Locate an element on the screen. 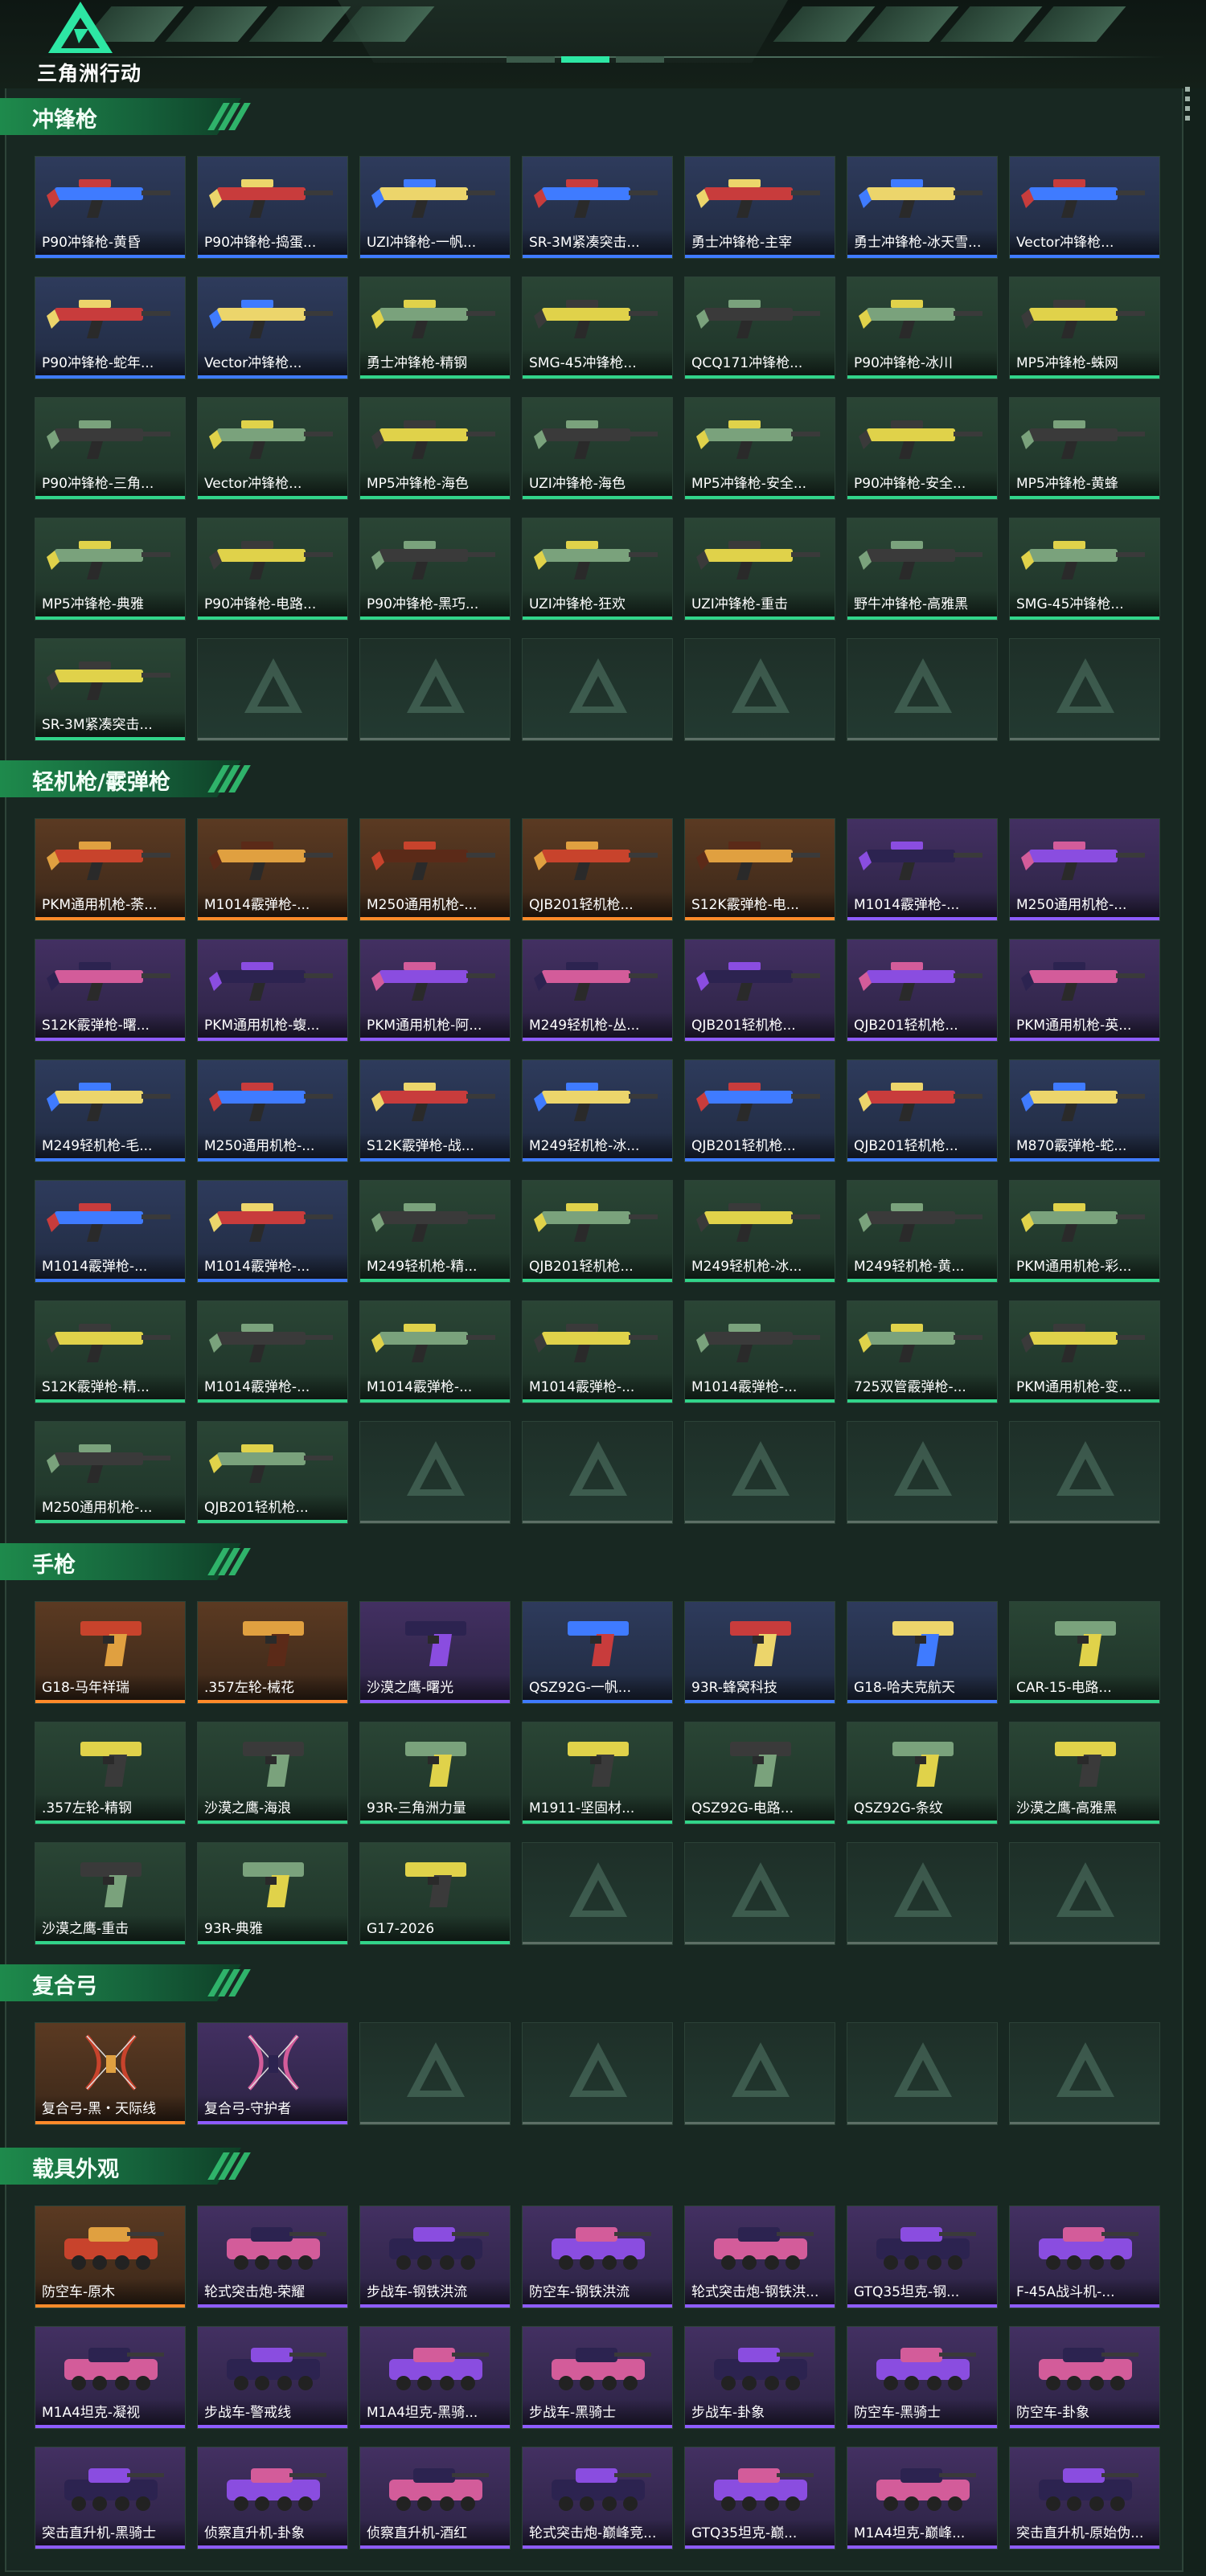 Image resolution: width=1206 pixels, height=2576 pixels. skin-card: 复合弓-守护者 is located at coordinates (272, 2073).